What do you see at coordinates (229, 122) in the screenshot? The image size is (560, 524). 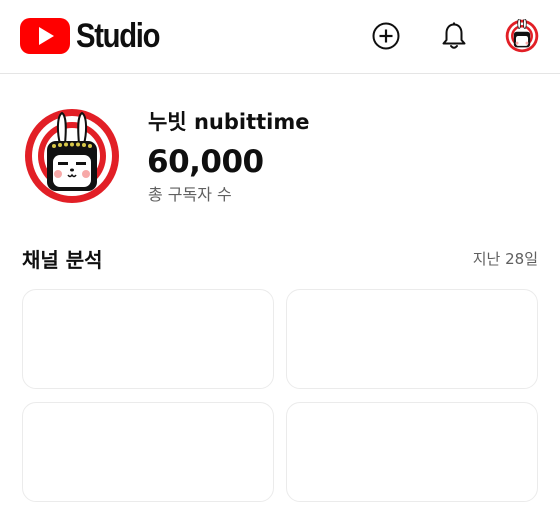 I see `channel-name: 누빗 nubittime` at bounding box center [229, 122].